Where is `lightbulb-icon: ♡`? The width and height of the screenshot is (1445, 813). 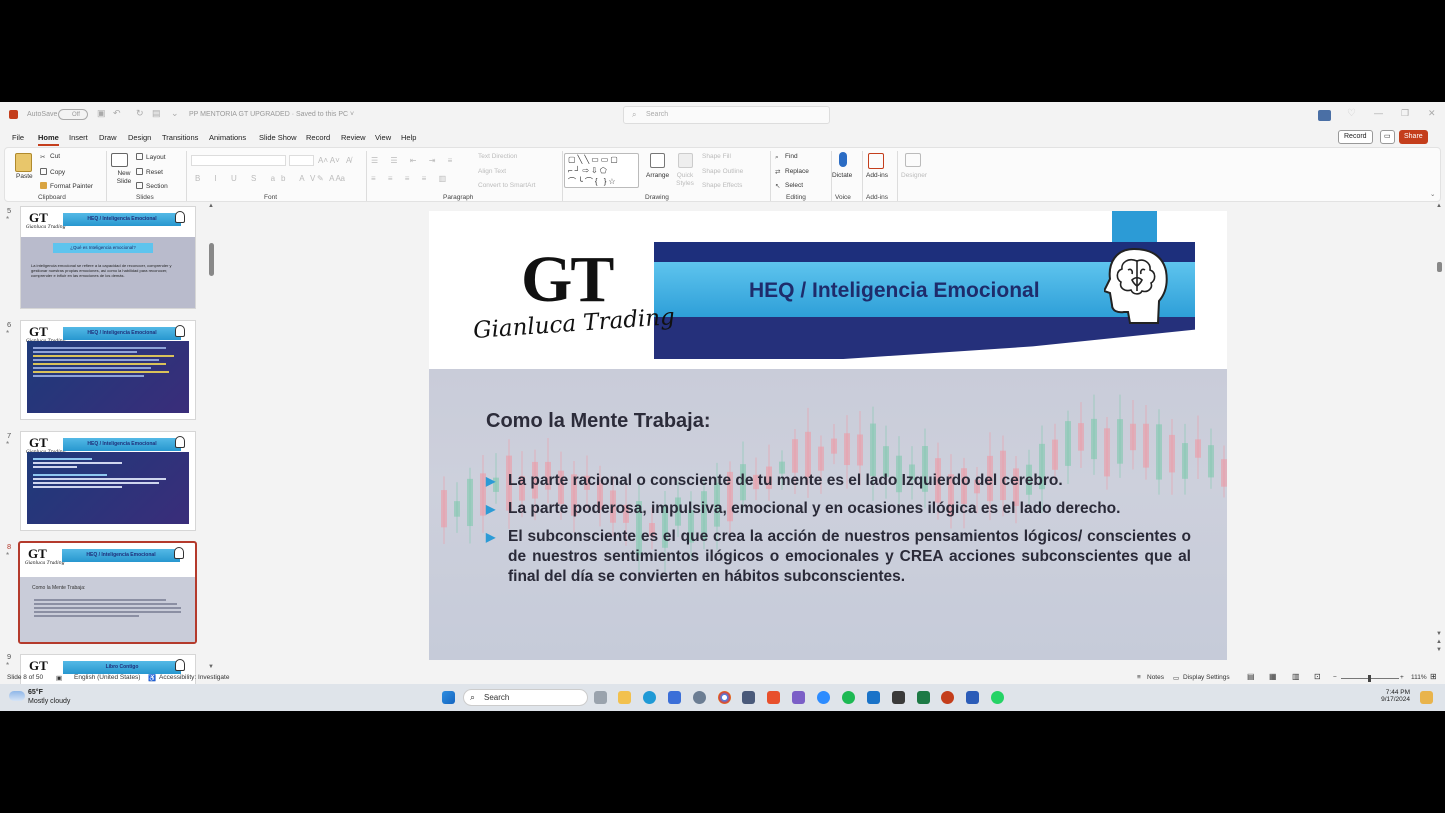
lightbulb-icon: ♡ is located at coordinates (1351, 113).